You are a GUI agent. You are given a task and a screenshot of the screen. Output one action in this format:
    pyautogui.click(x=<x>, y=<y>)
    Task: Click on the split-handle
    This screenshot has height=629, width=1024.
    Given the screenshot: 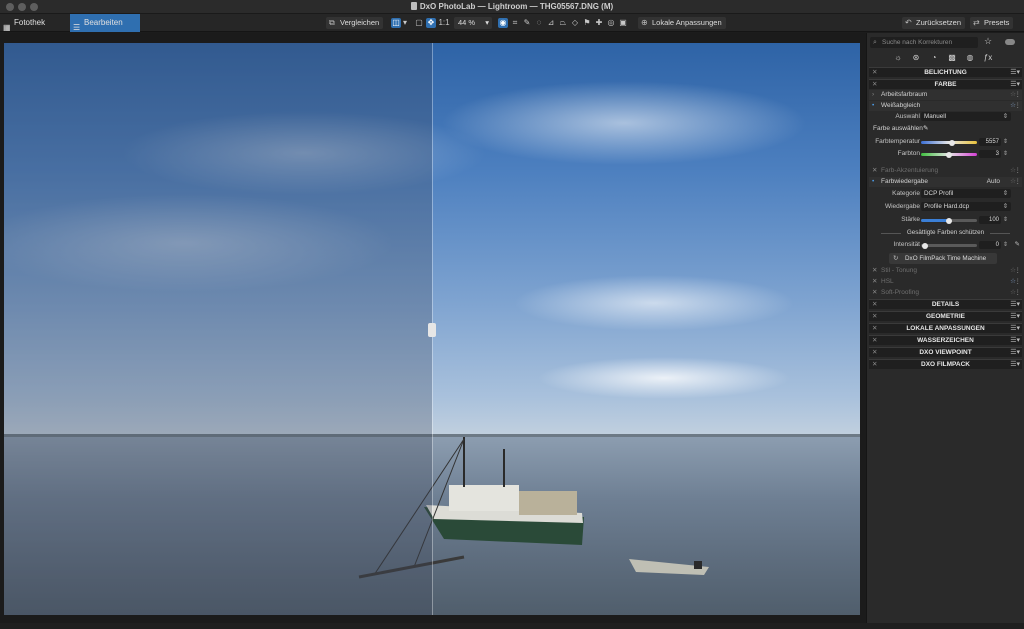 What is the action you would take?
    pyautogui.click(x=432, y=330)
    